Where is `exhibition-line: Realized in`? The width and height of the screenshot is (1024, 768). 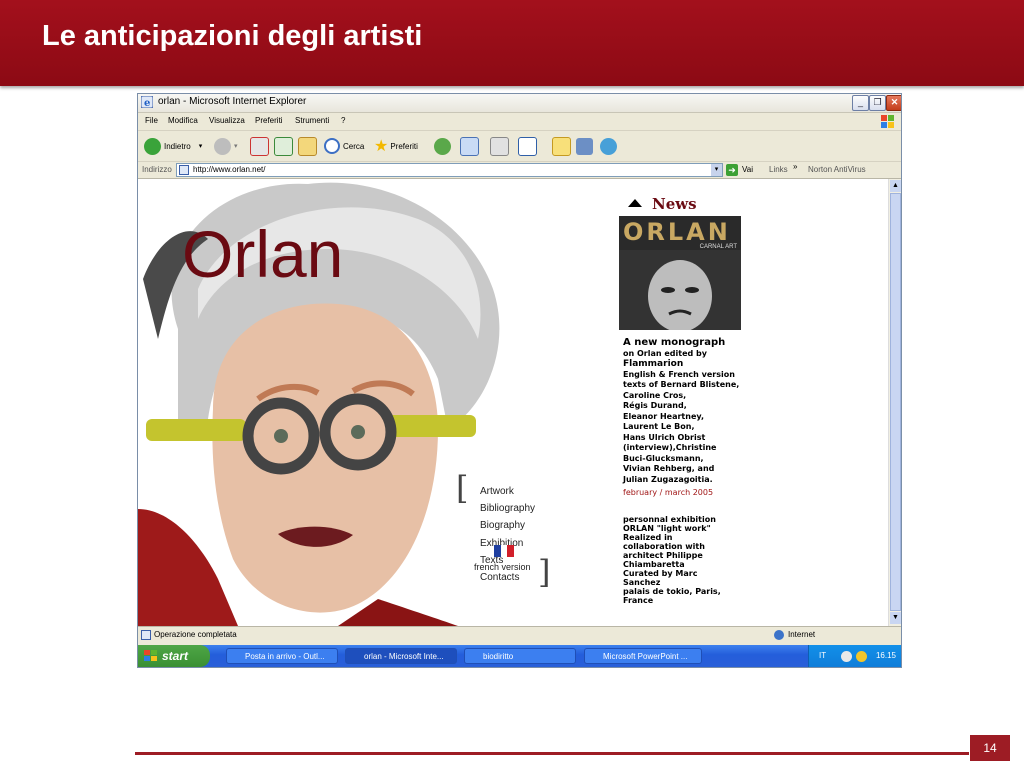 exhibition-line: Realized in is located at coordinates (648, 537).